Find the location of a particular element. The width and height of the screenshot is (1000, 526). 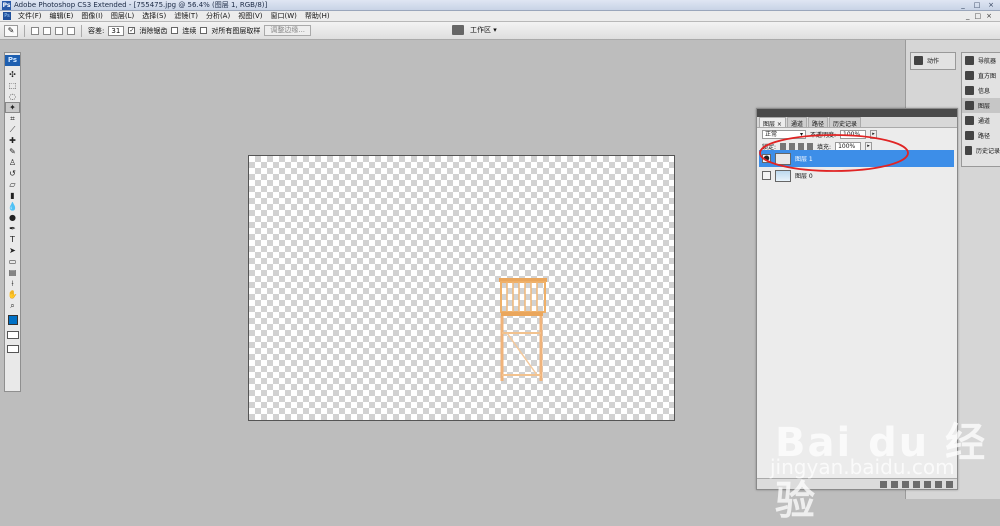

tab-paths: 路径 is located at coordinates (817, 122).